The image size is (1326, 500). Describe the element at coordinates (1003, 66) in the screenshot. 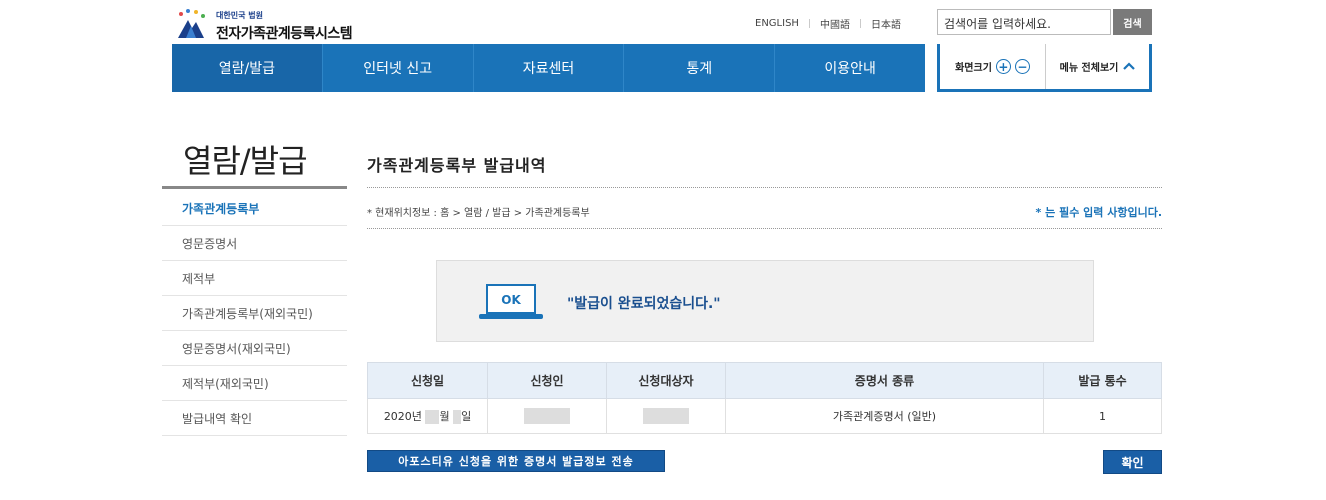

I see `zoom-in-icon: +` at that location.